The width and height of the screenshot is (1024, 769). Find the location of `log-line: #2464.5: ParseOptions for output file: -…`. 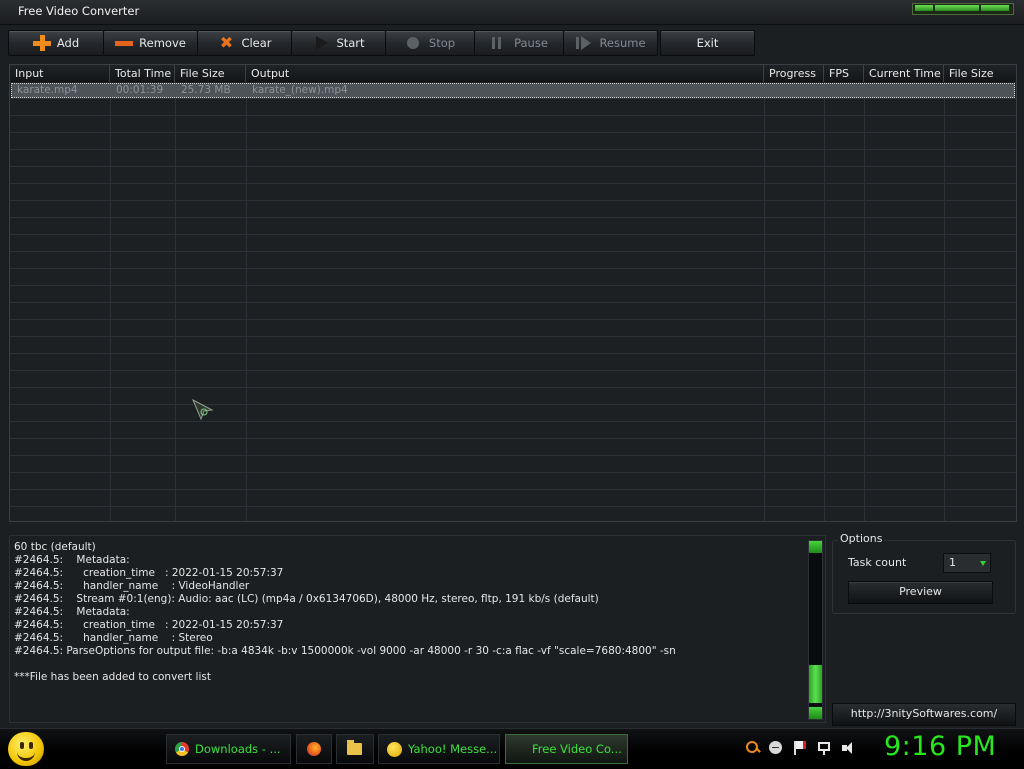

log-line: #2464.5: ParseOptions for output file: -… is located at coordinates (345, 651).